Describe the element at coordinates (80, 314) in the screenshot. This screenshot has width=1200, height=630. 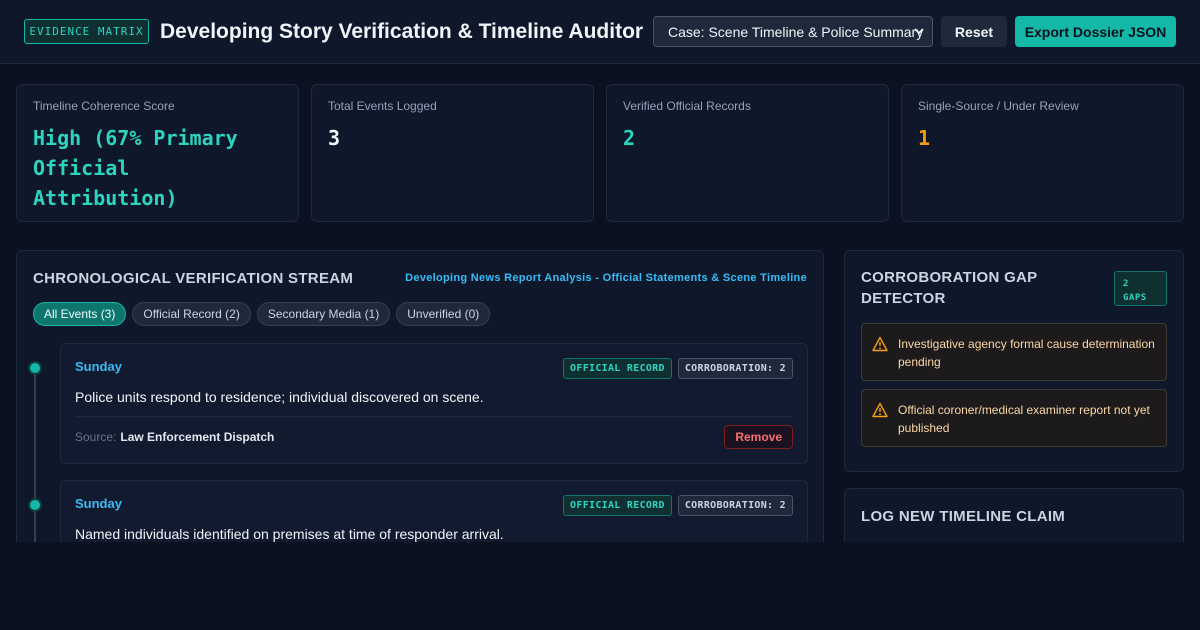
I see `filter-all-events: All Events (3)` at that location.